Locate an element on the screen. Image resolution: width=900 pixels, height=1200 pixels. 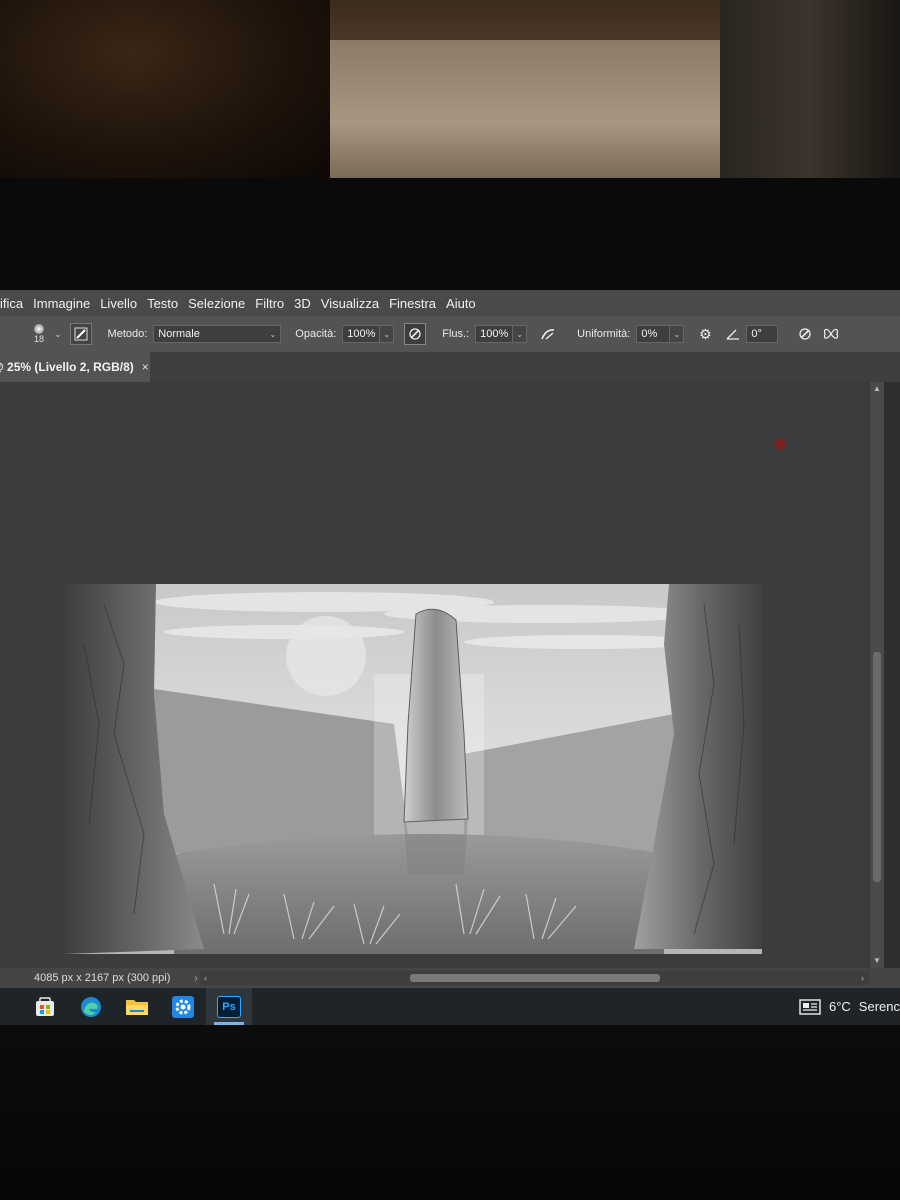
document-tab-title: @ 25% (Livello 2, RGB/8) is located at coordinates (67, 367).